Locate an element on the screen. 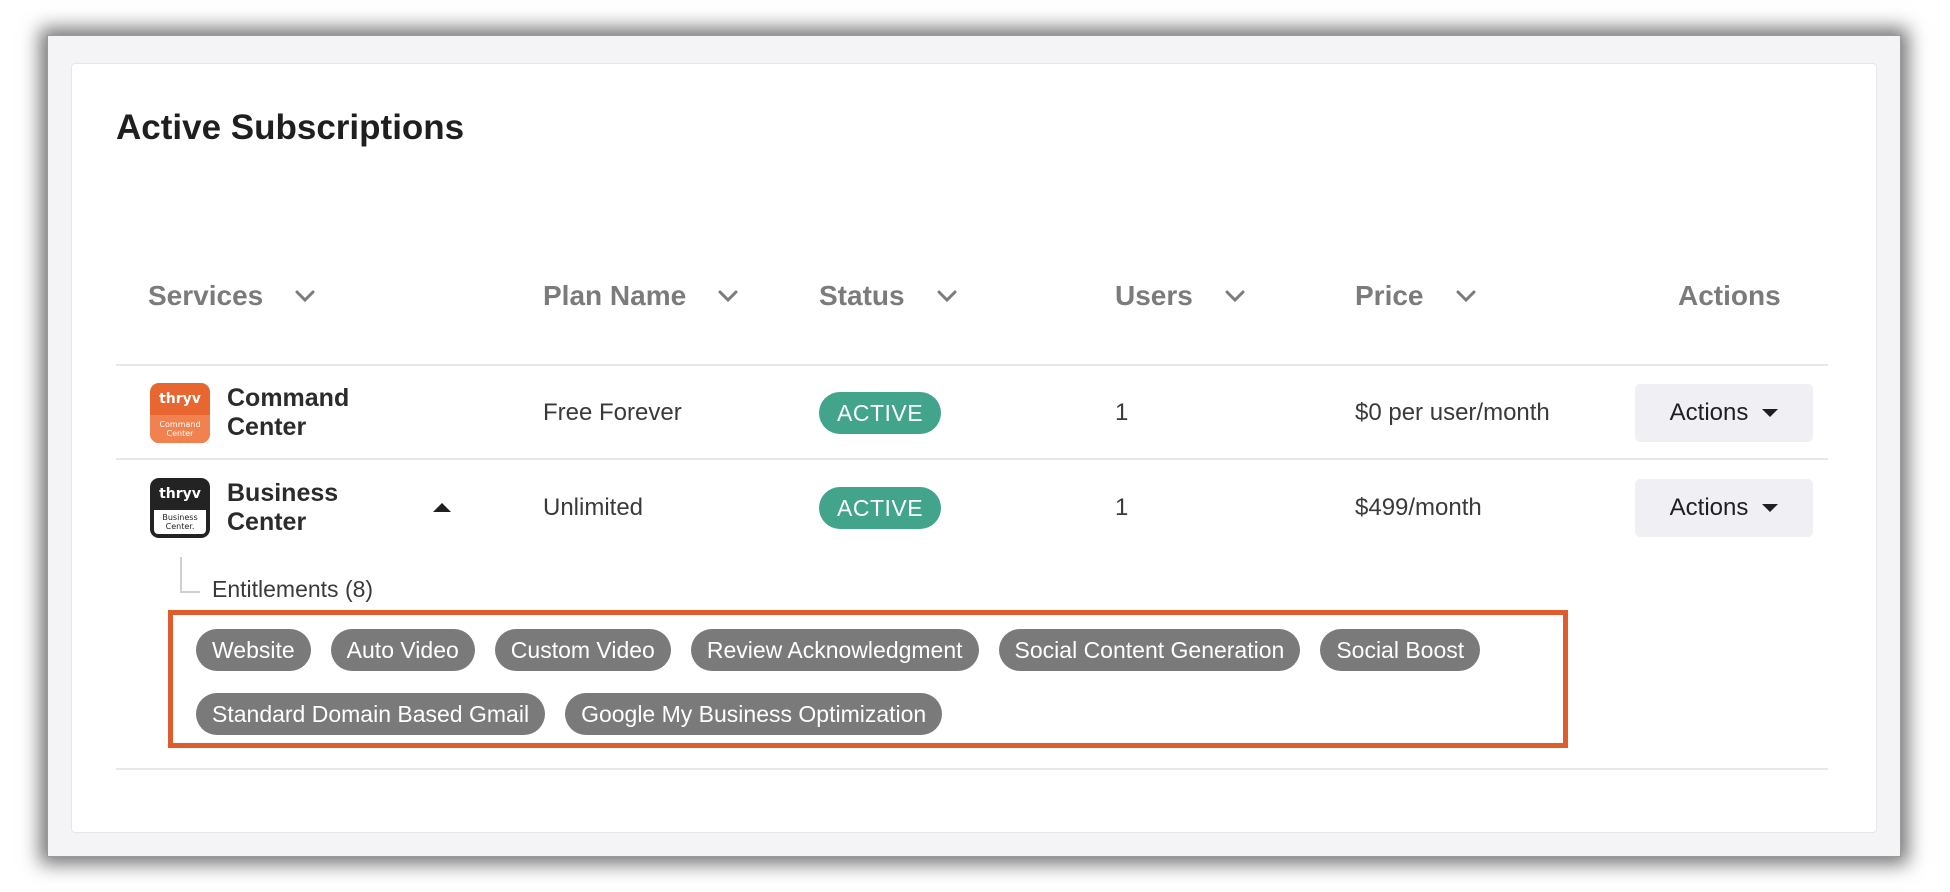  service-name-line: Command is located at coordinates (288, 398).